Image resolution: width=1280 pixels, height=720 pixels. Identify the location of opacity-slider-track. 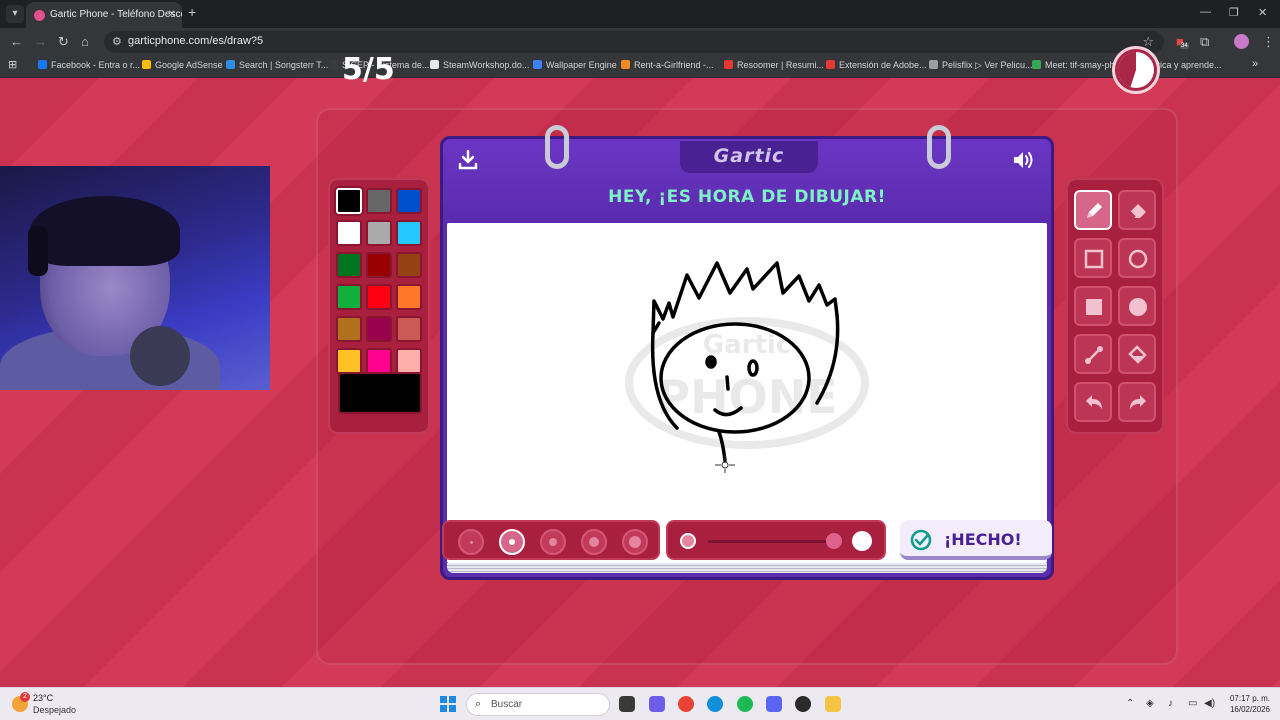
(772, 541).